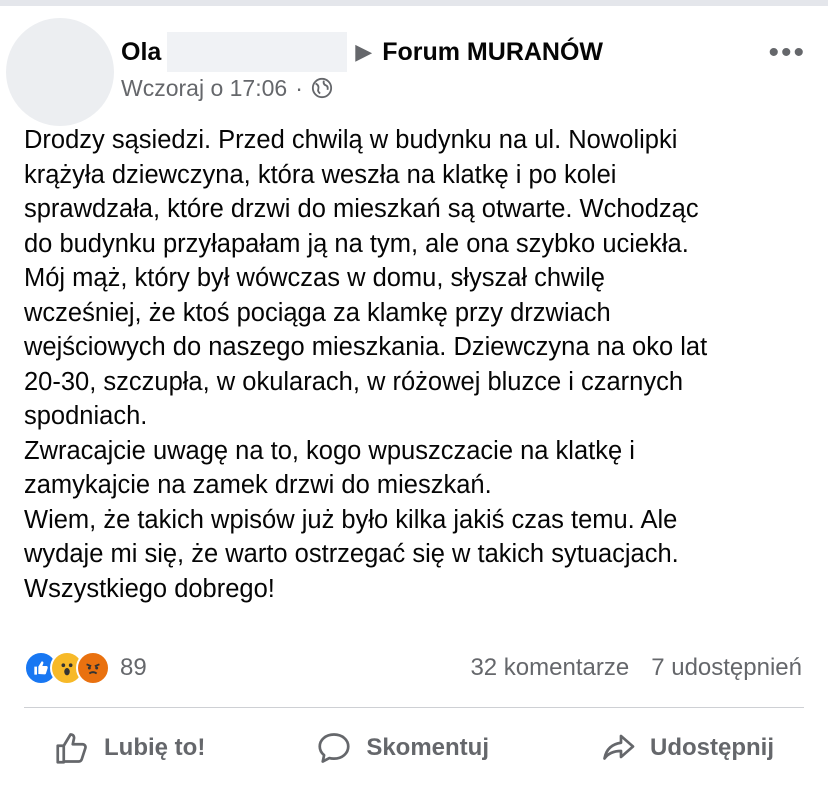 Image resolution: width=828 pixels, height=788 pixels. Describe the element at coordinates (204, 88) in the screenshot. I see `timestamp: Wczoraj o 17:06` at that location.